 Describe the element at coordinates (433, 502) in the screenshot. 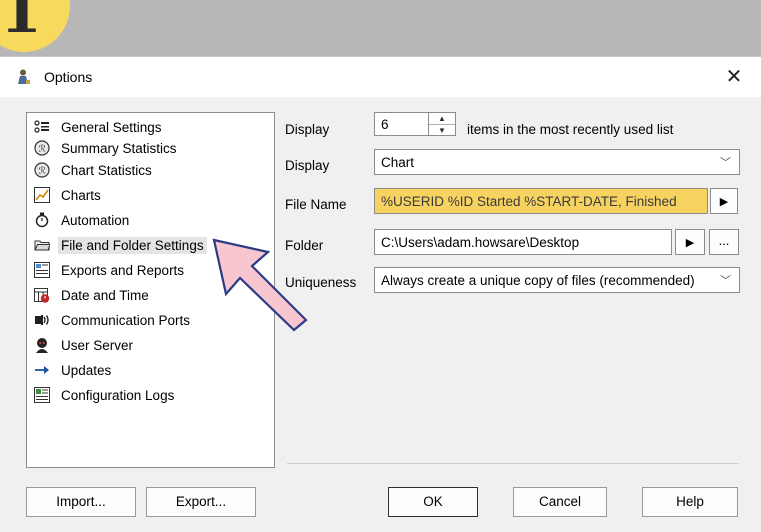

I see `ok-button: OK` at that location.